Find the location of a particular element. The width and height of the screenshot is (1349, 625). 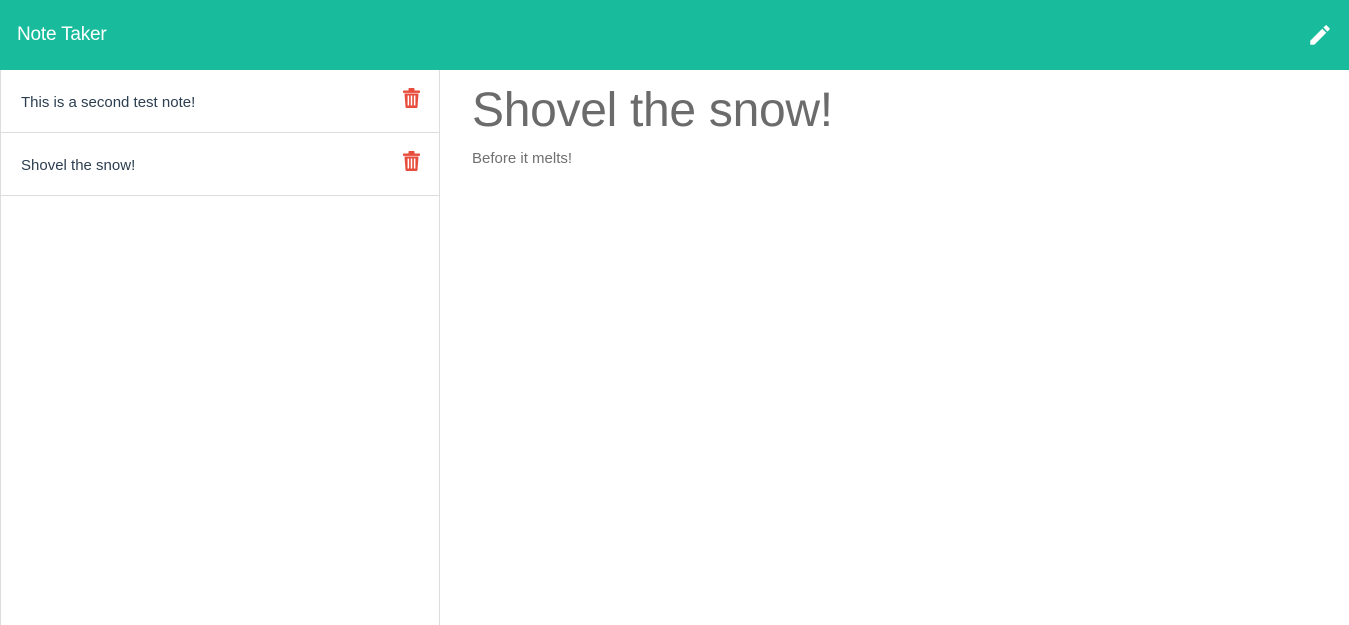

pencil-icon is located at coordinates (1320, 35).